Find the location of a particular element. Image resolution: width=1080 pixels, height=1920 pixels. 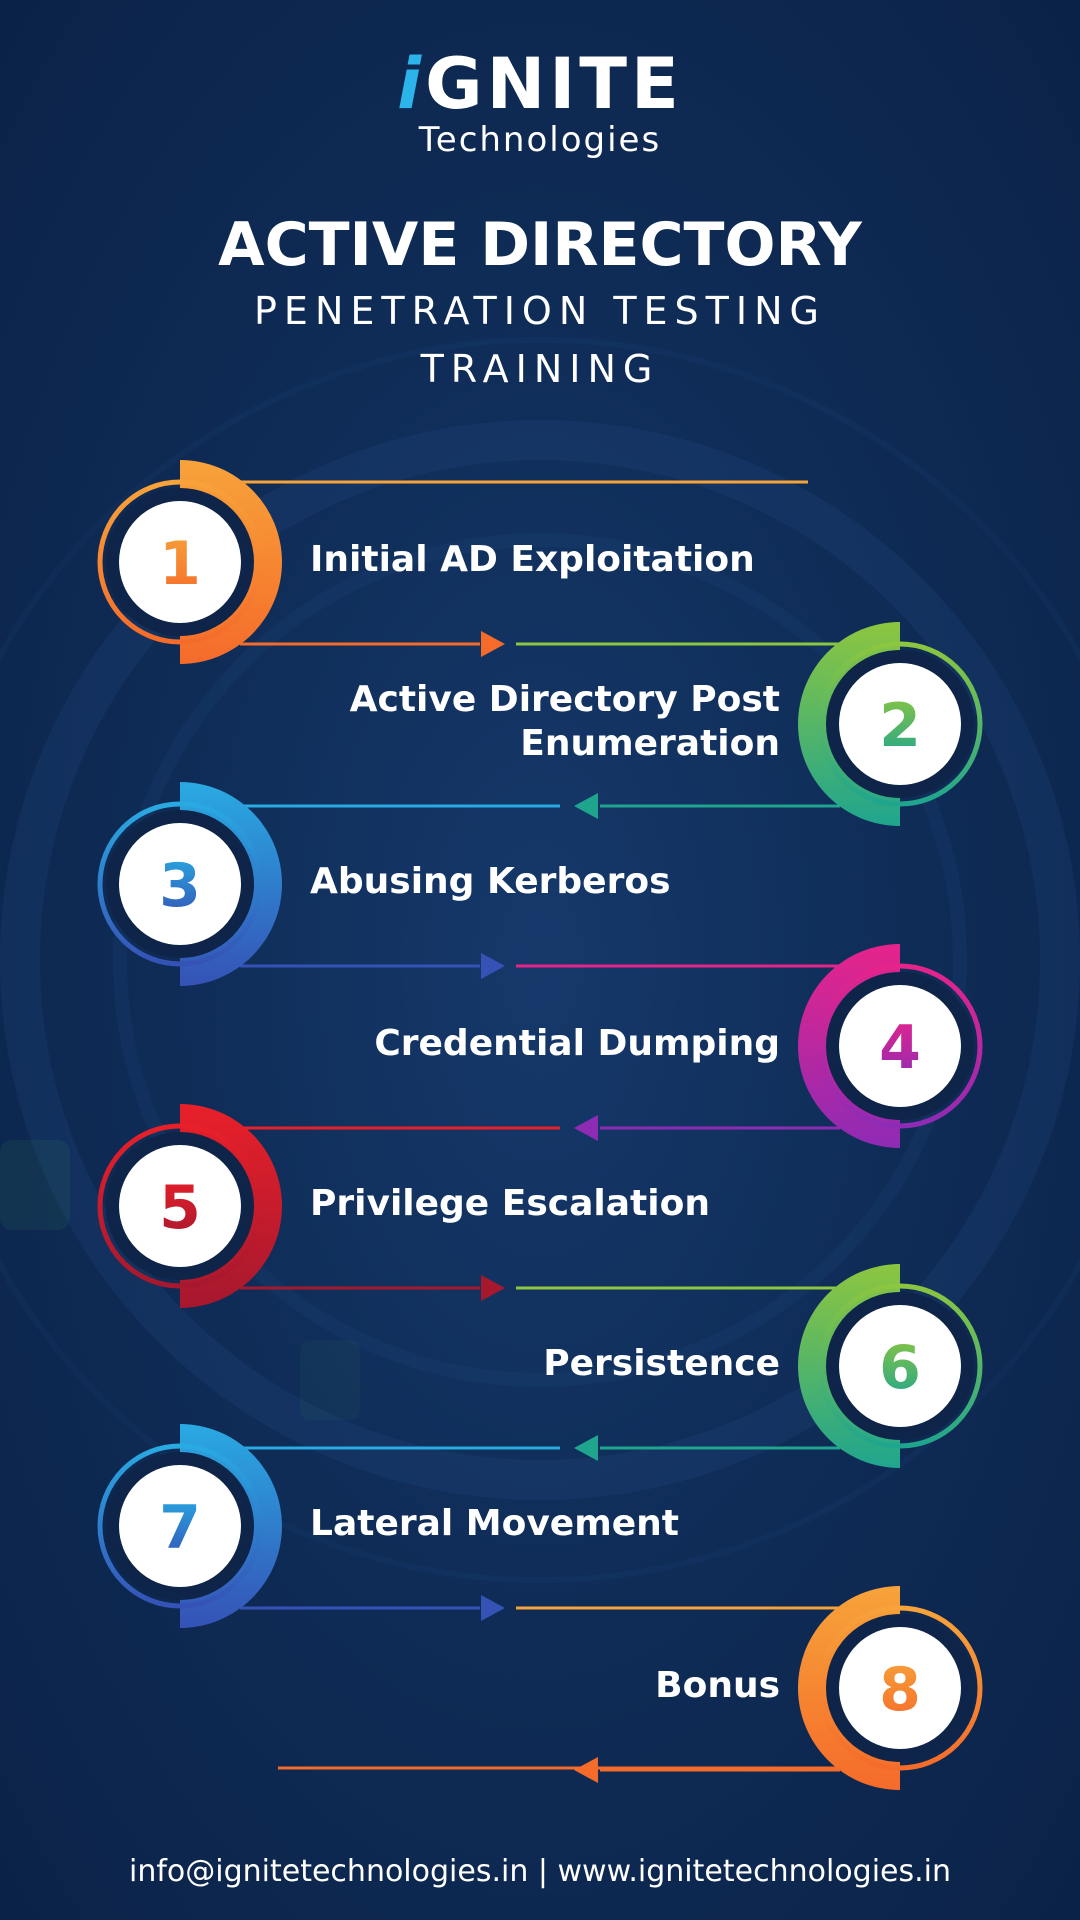

step-7-badge: 7 is located at coordinates (189, 1526).